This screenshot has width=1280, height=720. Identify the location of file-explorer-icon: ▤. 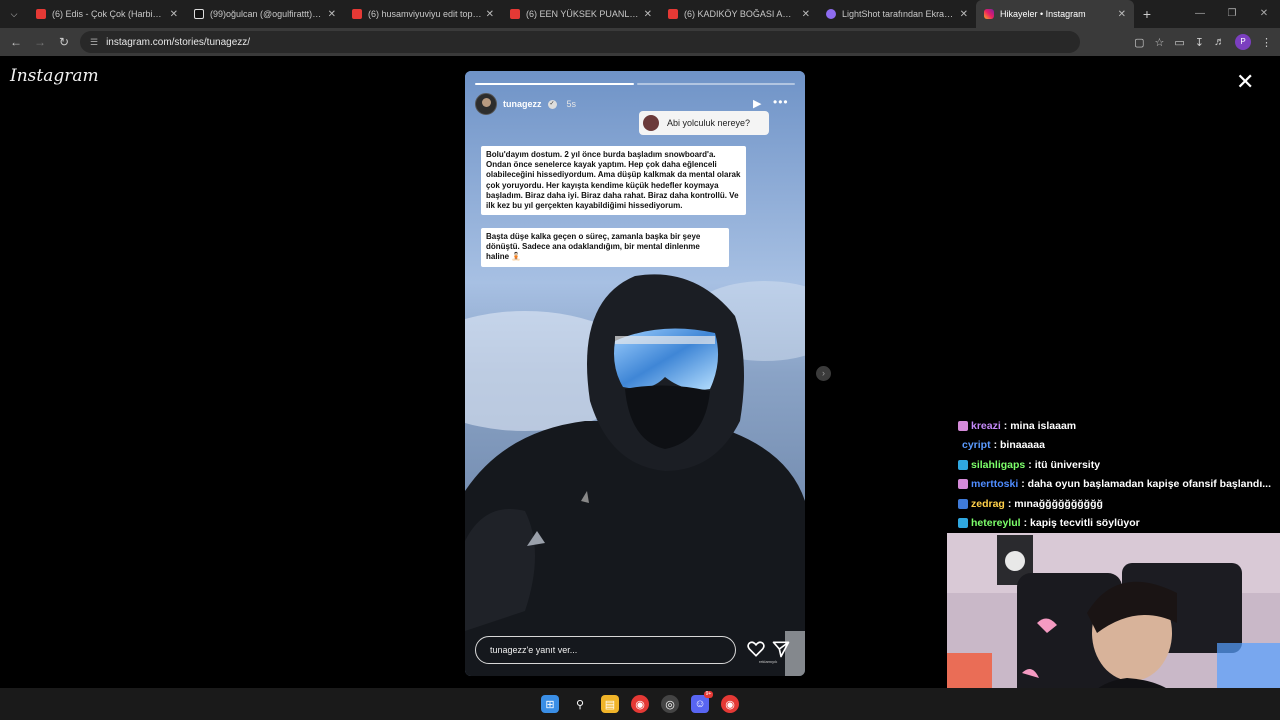
(610, 704).